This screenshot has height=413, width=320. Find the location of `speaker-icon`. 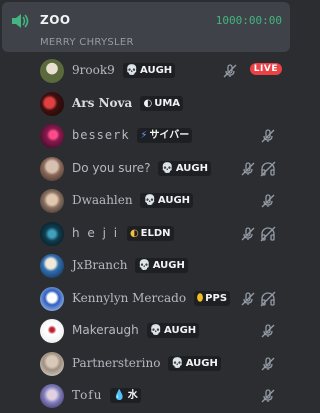

speaker-icon is located at coordinates (20, 21).